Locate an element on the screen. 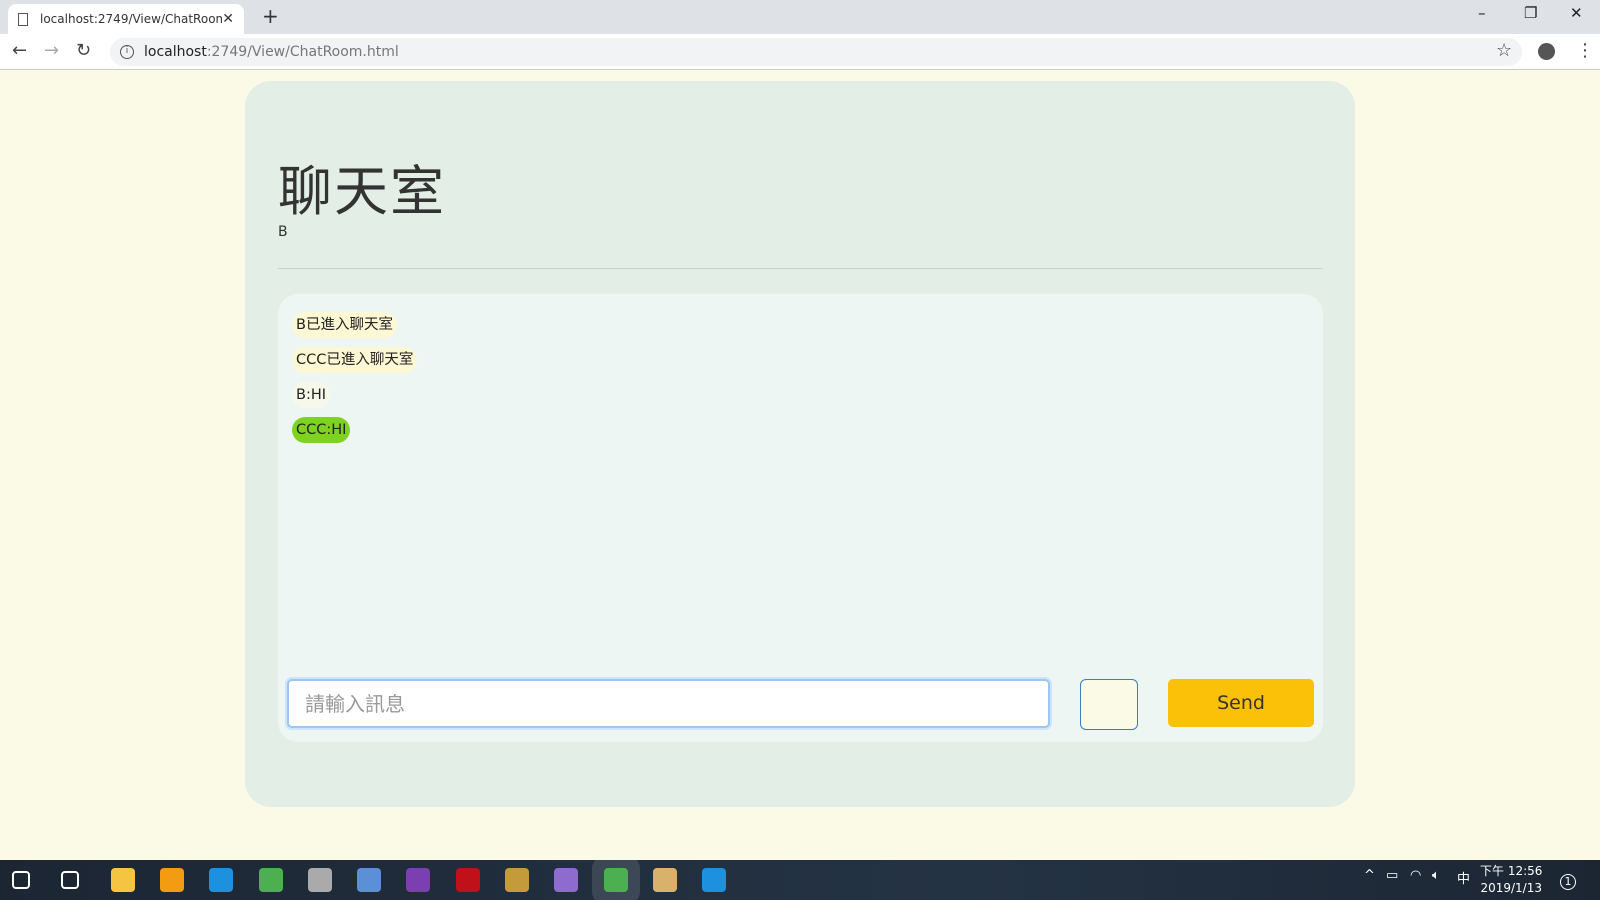 This screenshot has height=900, width=1600. visual-studio-2-icon is located at coordinates (566, 880).